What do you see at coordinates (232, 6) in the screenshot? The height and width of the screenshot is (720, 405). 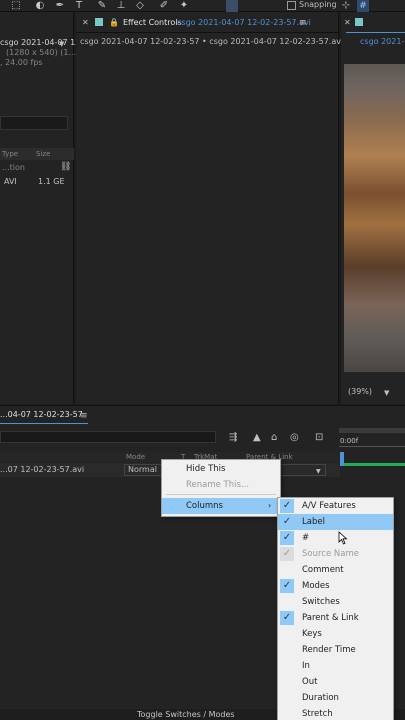 I see `active-tool-icon` at bounding box center [232, 6].